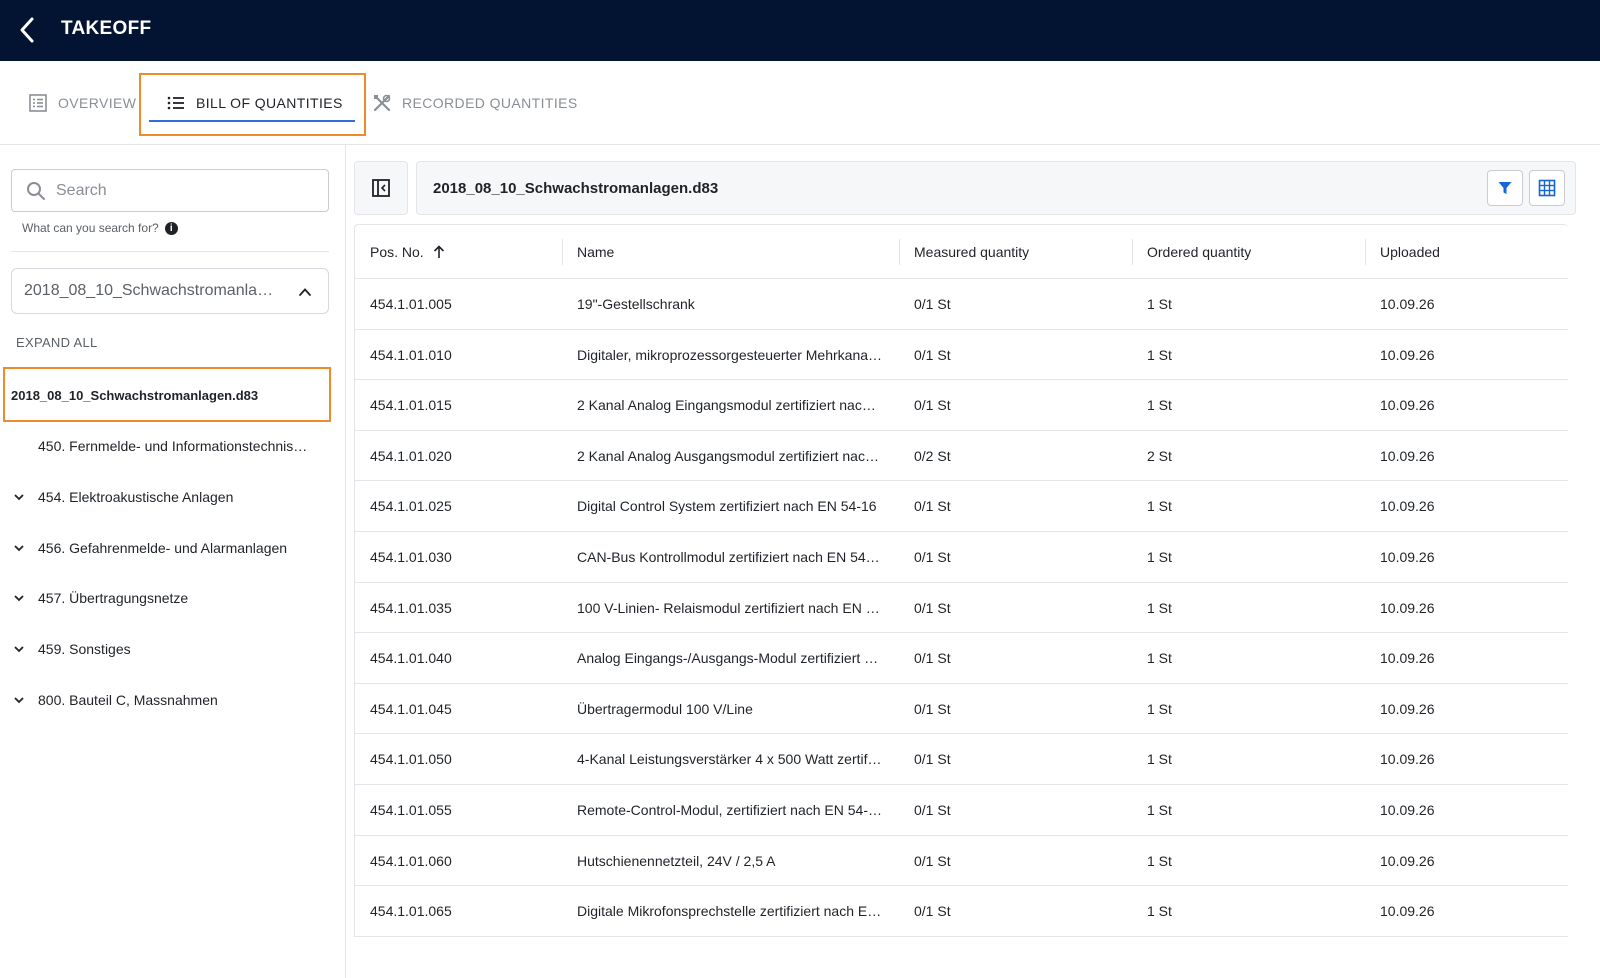 This screenshot has width=1600, height=978. What do you see at coordinates (84, 649) in the screenshot?
I see `tree-item-label: 459. Sonstiges` at bounding box center [84, 649].